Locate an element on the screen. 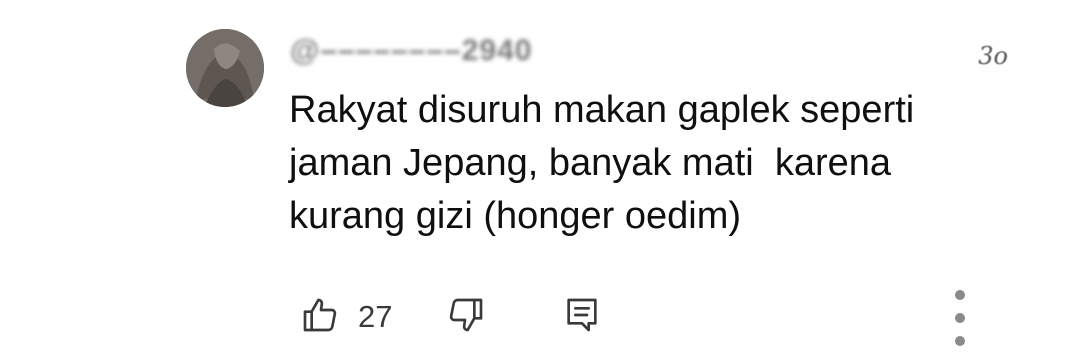 The width and height of the screenshot is (1080, 359). comment-timestamp: 3o is located at coordinates (993, 56).